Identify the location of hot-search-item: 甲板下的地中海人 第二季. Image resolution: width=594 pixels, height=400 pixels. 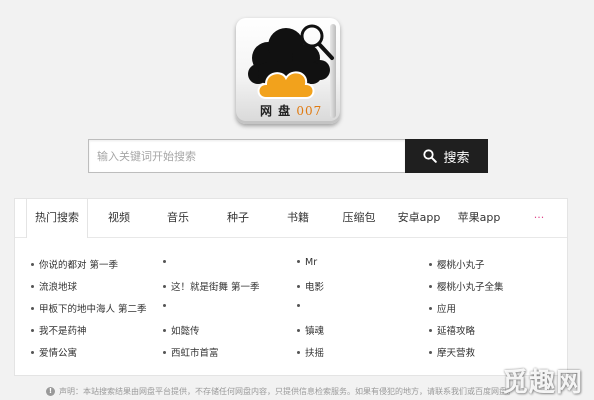
(89, 308).